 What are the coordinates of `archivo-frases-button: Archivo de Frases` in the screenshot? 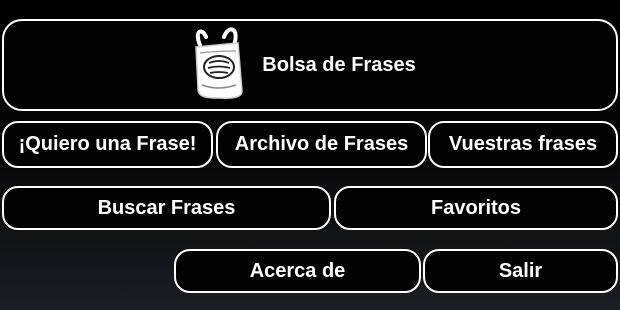 It's located at (321, 144).